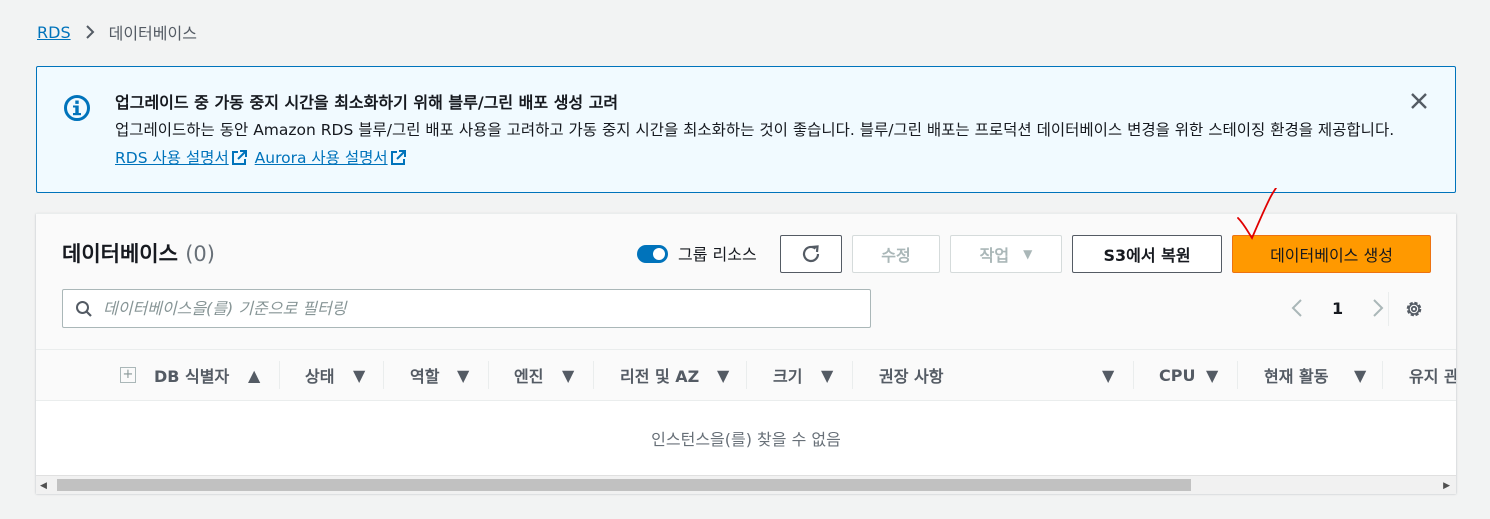  What do you see at coordinates (478, 308) in the screenshot?
I see `filter-input` at bounding box center [478, 308].